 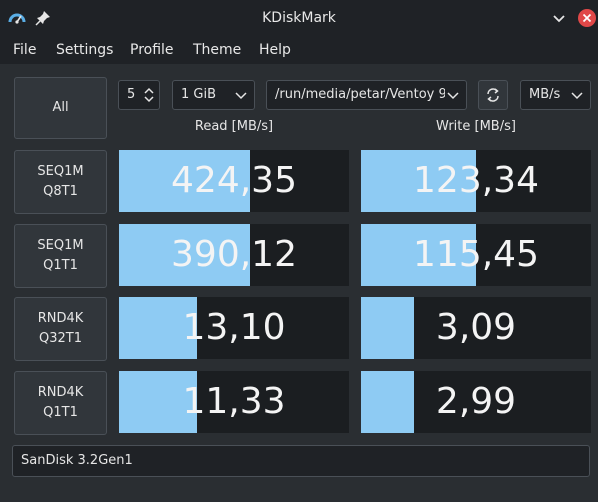 I want to click on all-button: All, so click(x=60, y=108).